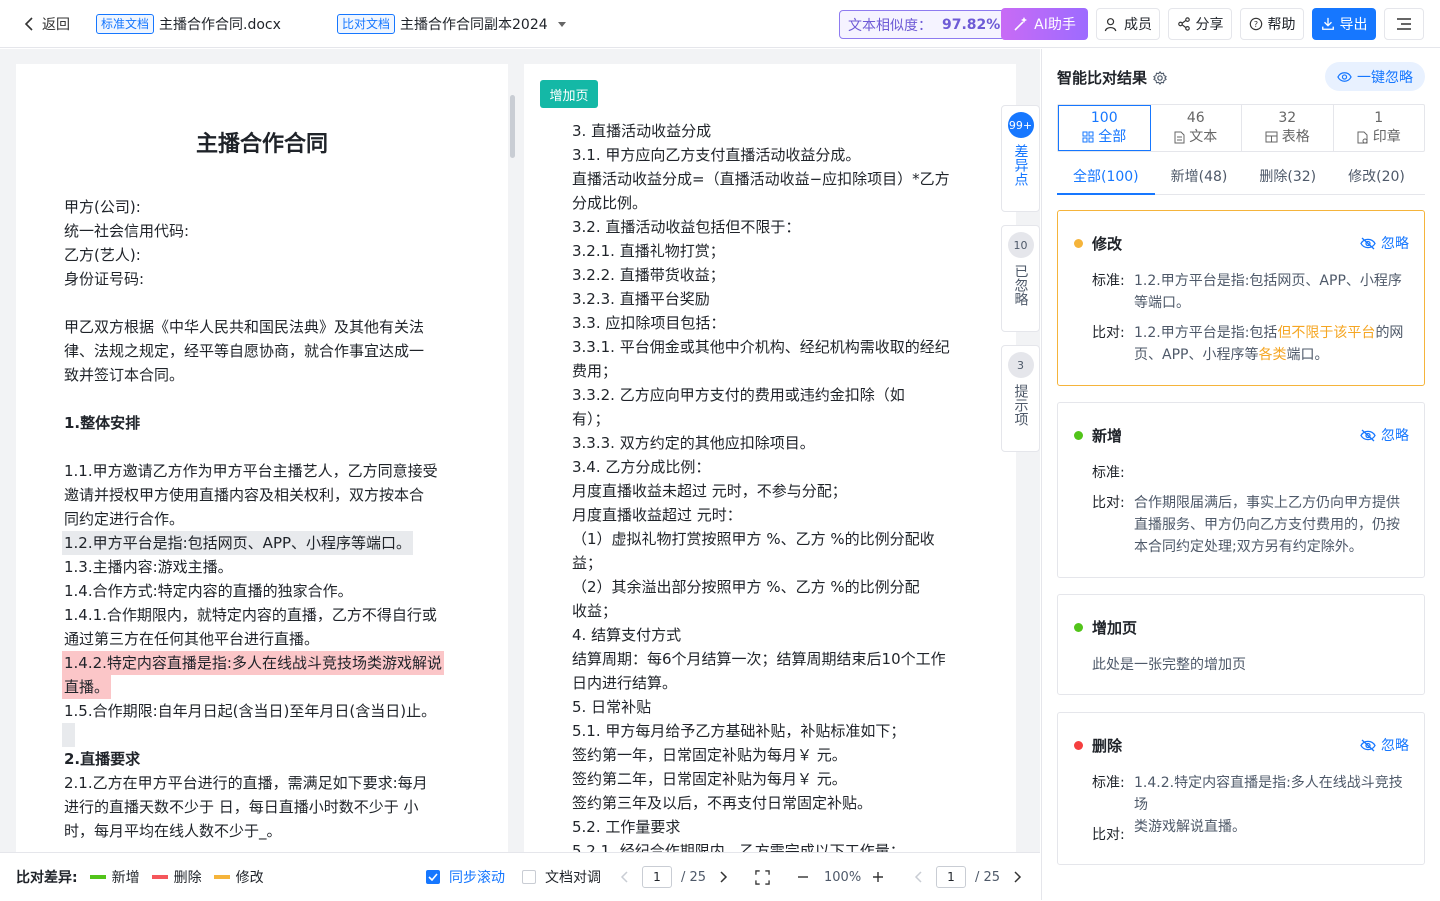 This screenshot has width=1440, height=901. What do you see at coordinates (1200, 24) in the screenshot?
I see `share-button: 分享` at bounding box center [1200, 24].